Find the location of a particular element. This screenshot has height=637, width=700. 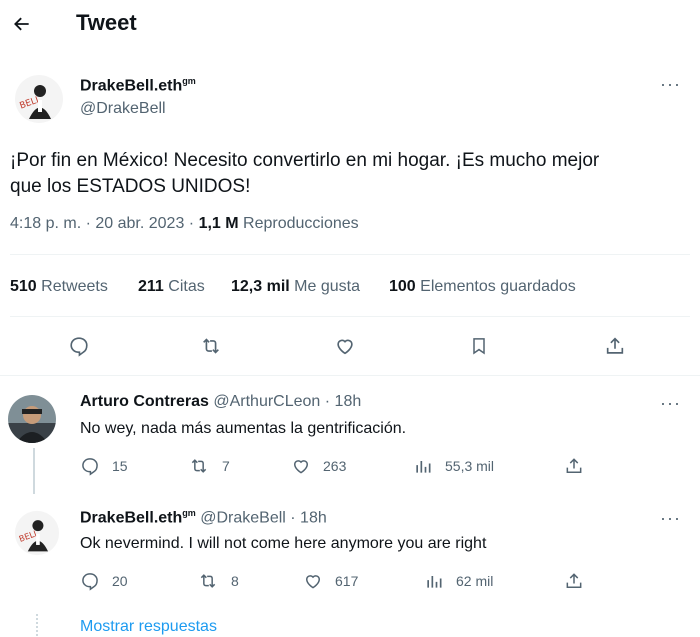

author-name-row: DrakeBell.ethgm is located at coordinates (138, 85).